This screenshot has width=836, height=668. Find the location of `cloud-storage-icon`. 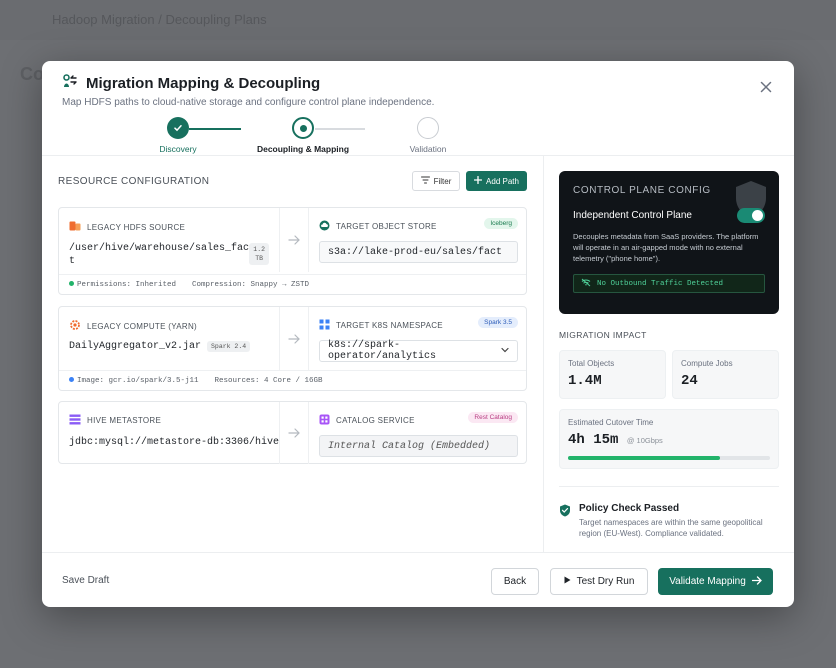

cloud-storage-icon is located at coordinates (324, 226).